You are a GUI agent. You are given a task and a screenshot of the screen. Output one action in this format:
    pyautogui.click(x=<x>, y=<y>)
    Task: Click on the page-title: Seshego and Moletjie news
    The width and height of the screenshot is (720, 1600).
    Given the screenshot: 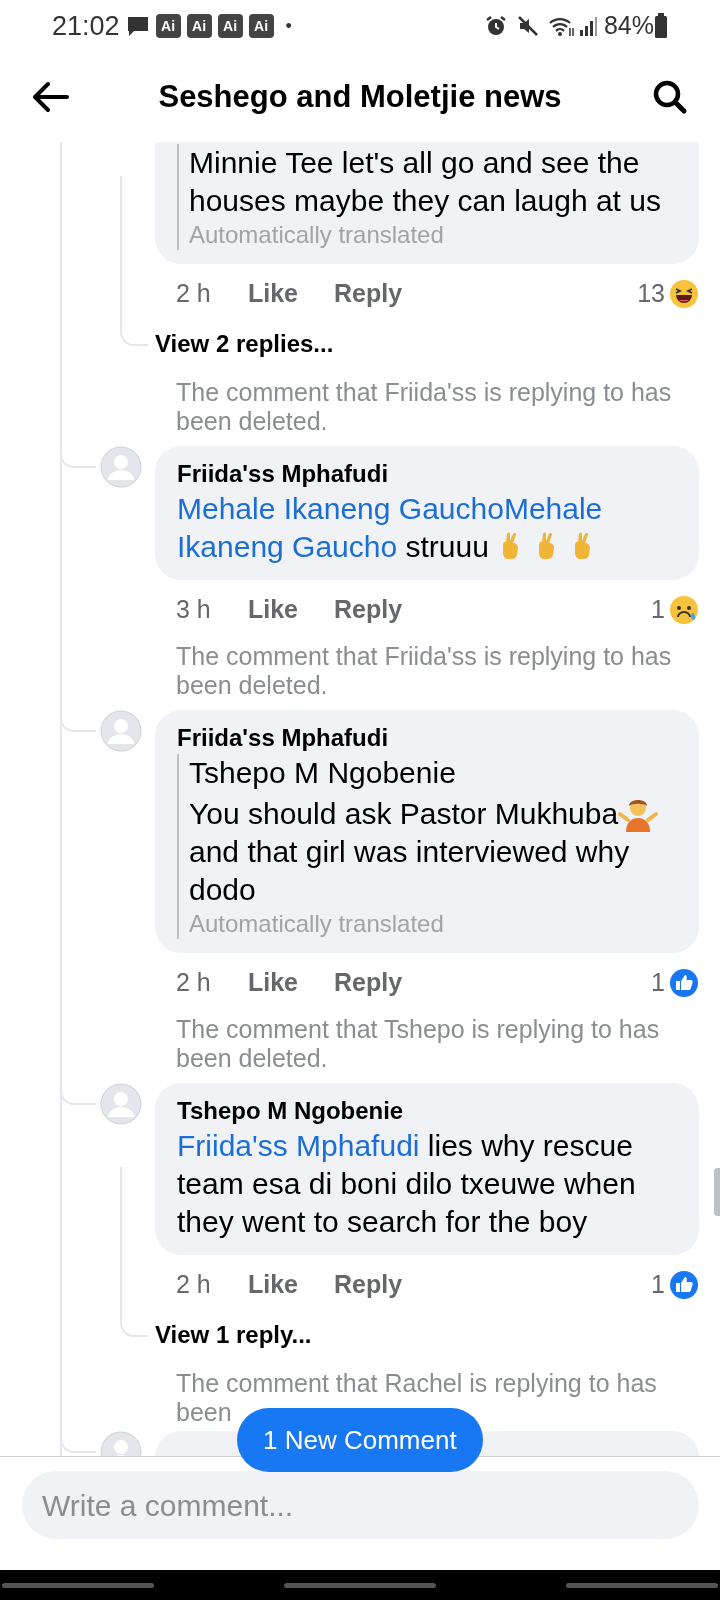 What is the action you would take?
    pyautogui.click(x=360, y=96)
    